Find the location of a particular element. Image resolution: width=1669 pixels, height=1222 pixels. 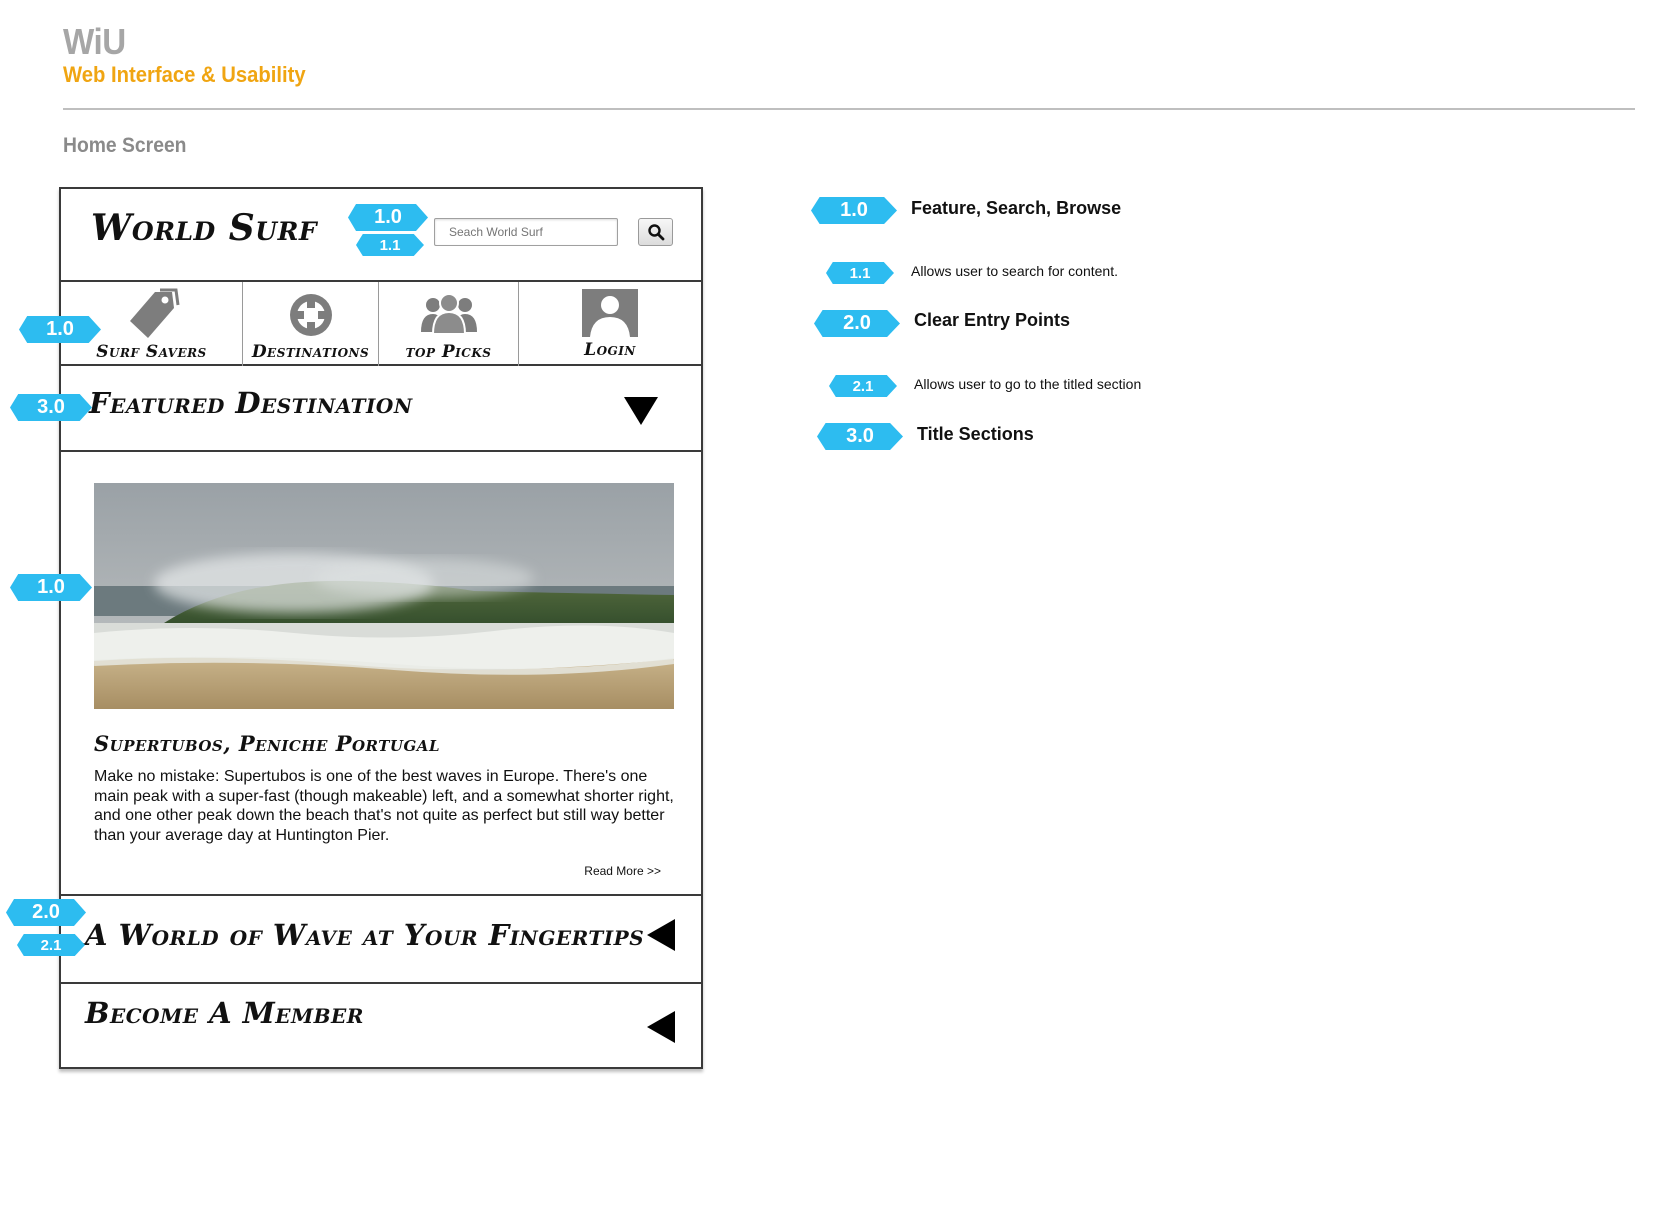

featured-destination-heading: Supertubos, Peniche Portugal is located at coordinates (267, 743).